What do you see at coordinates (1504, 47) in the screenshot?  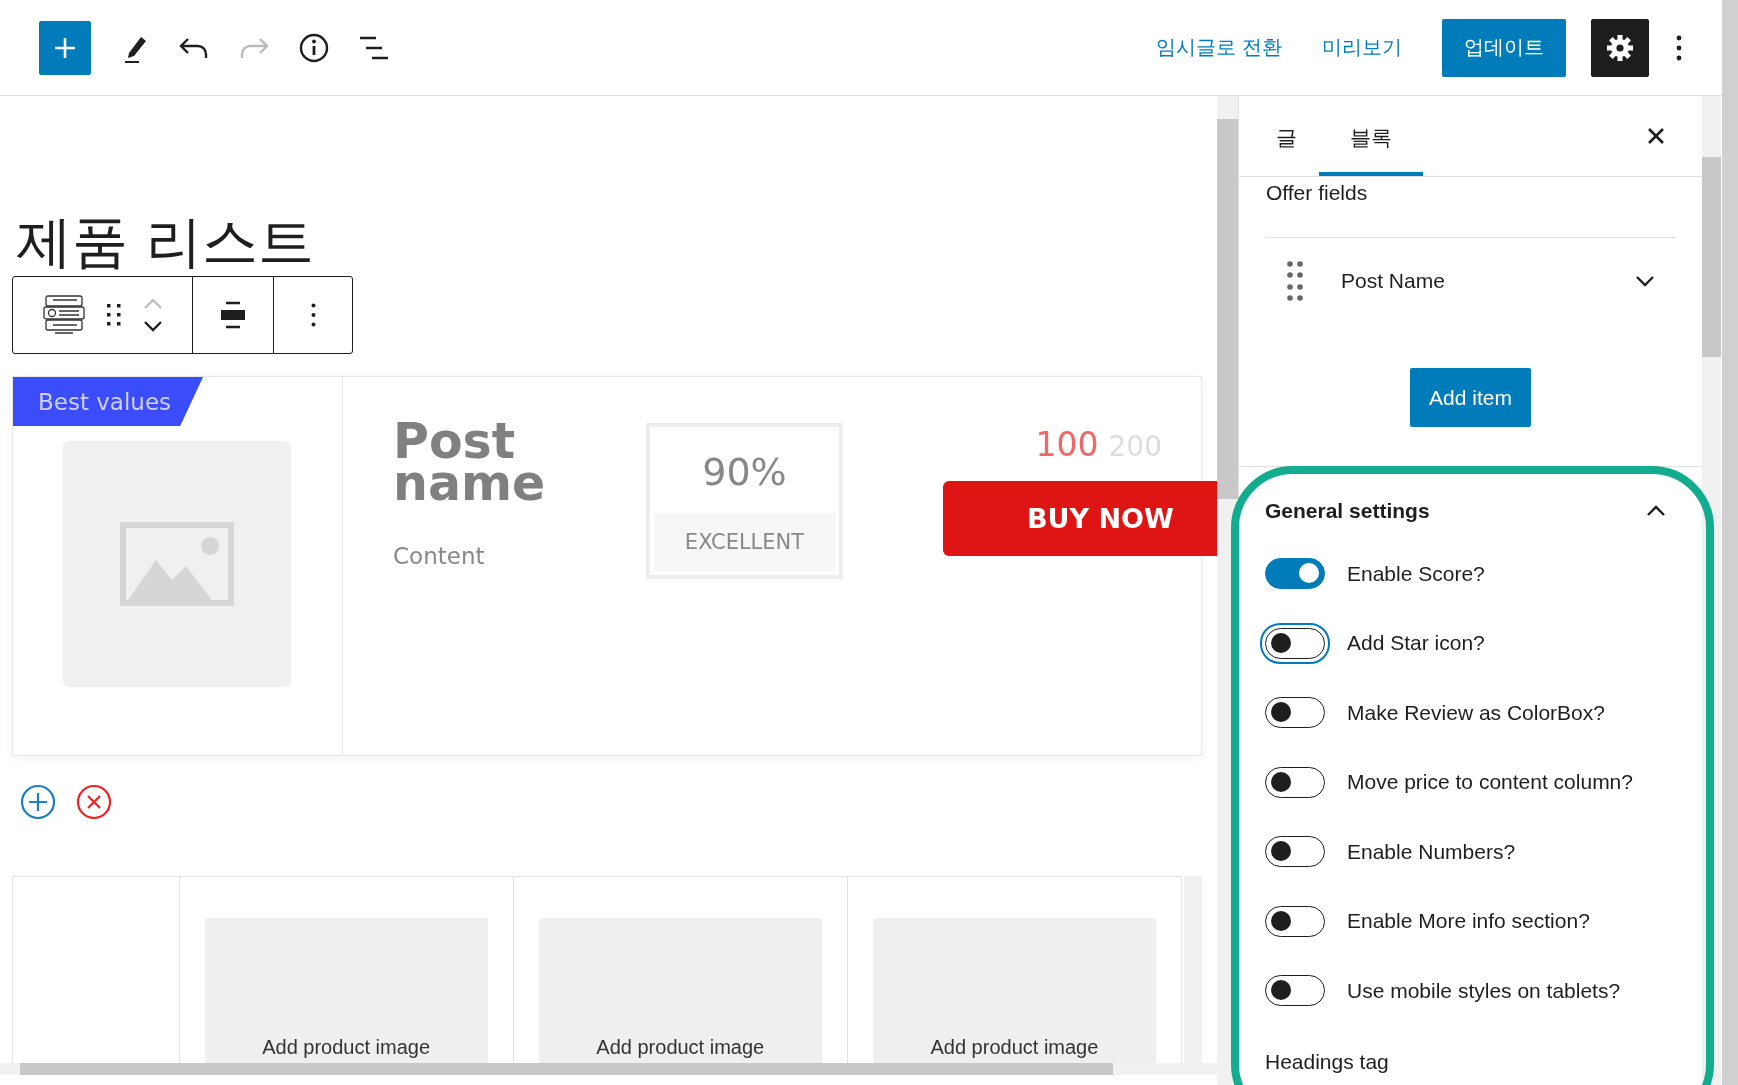 I see `update-button: 업데이트` at bounding box center [1504, 47].